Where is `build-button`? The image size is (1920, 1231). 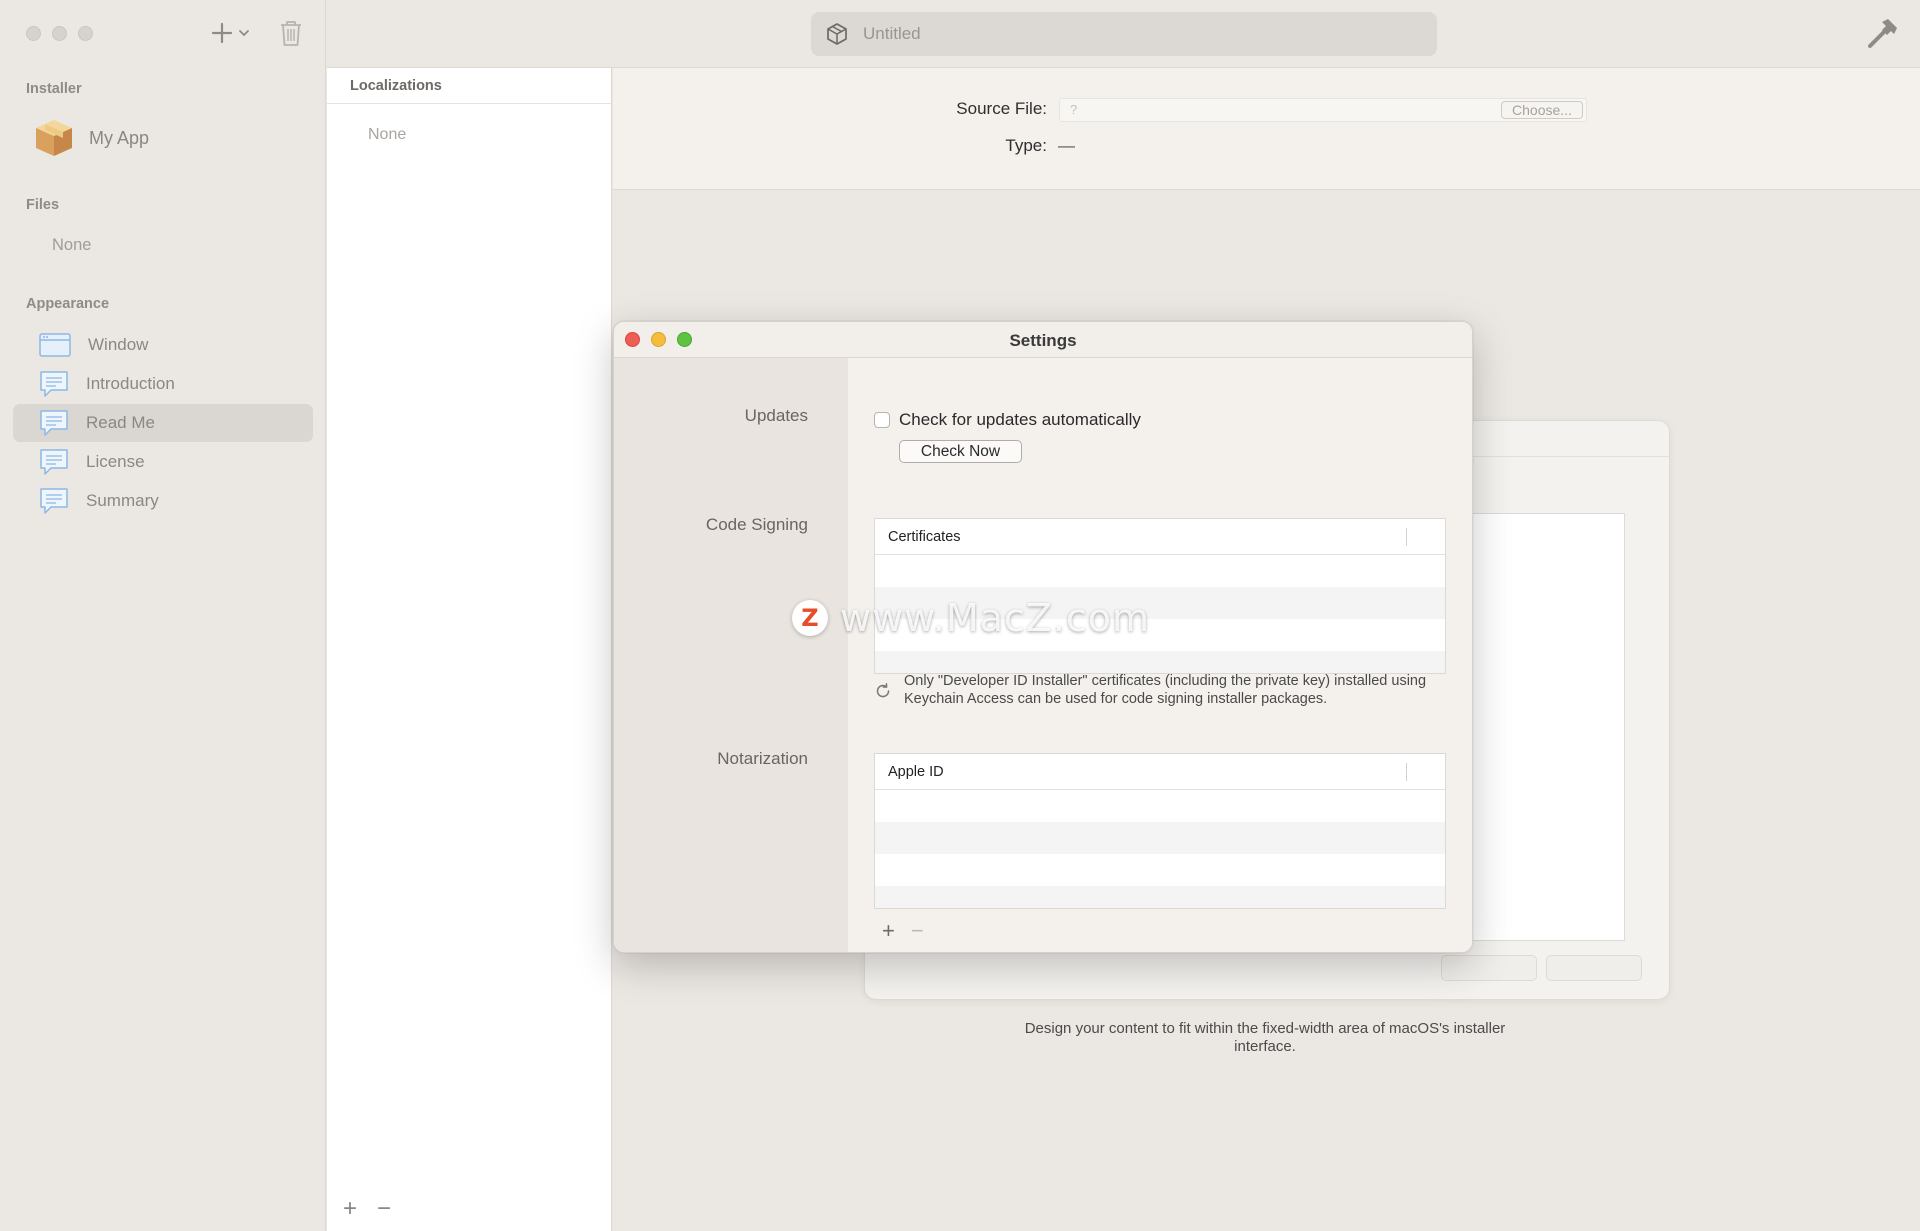
build-button is located at coordinates (1883, 35).